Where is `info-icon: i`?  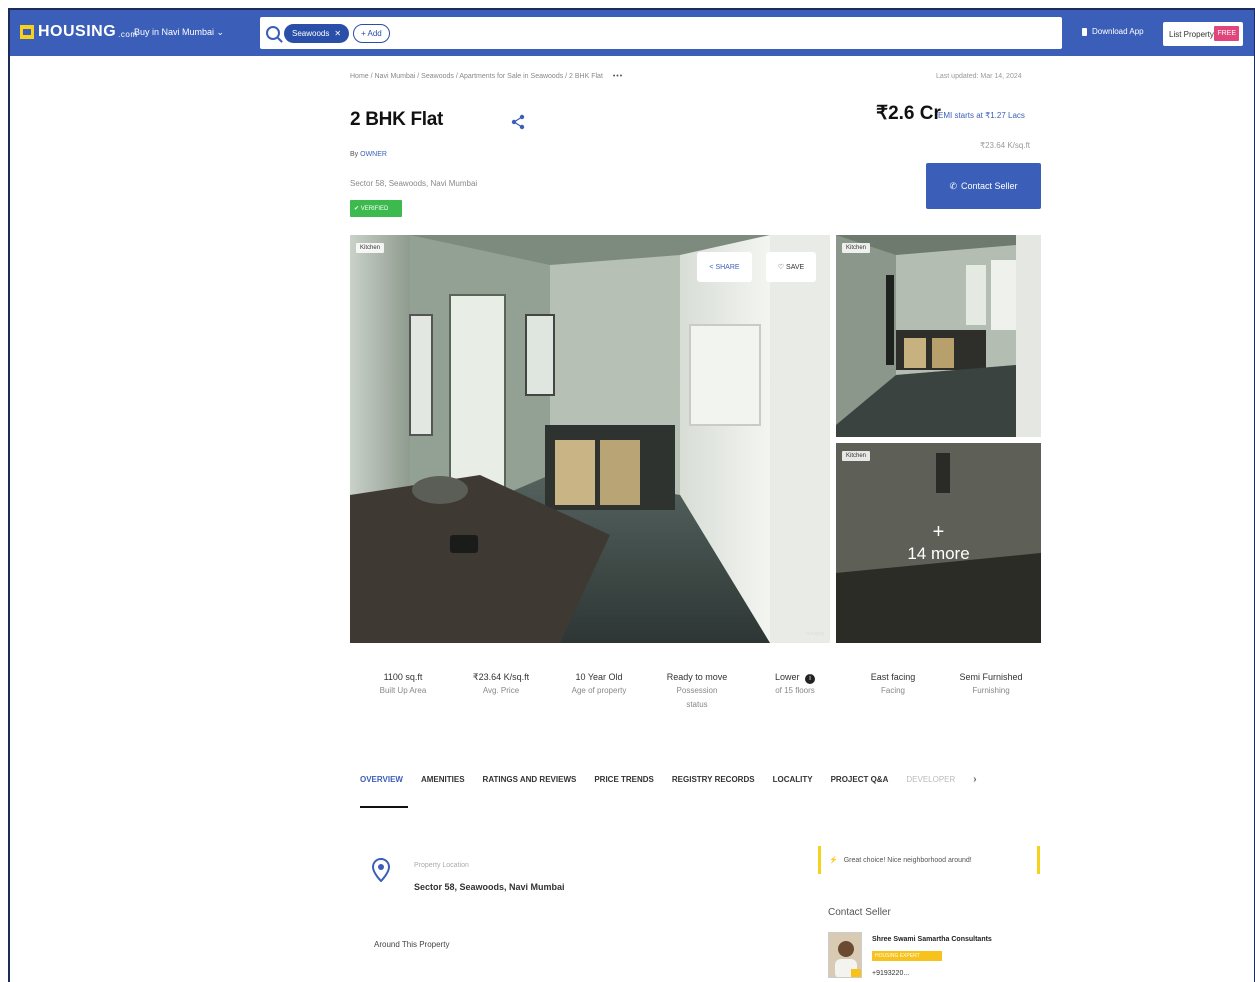
info-icon: i is located at coordinates (810, 679).